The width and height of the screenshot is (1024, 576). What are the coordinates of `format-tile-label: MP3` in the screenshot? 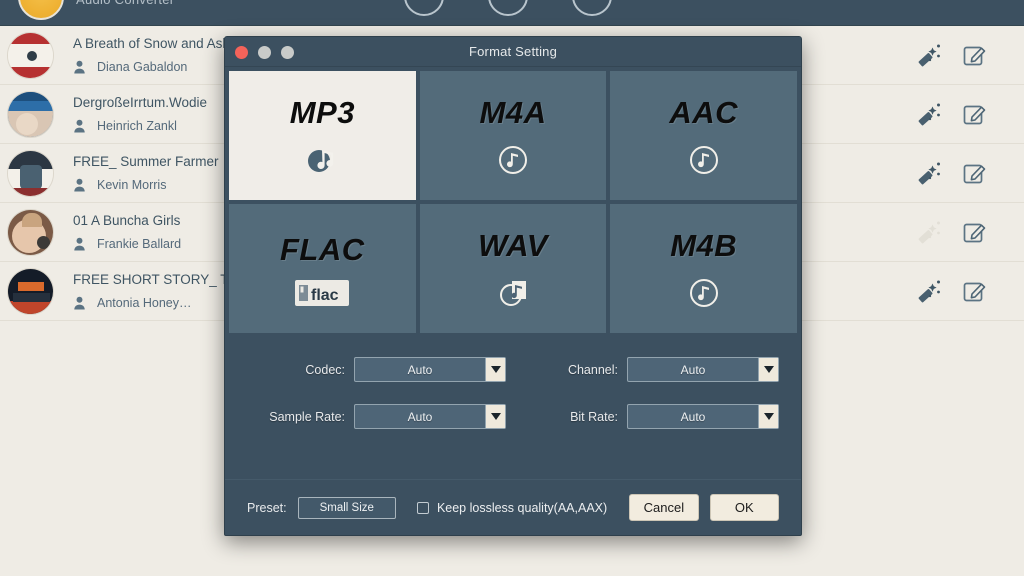 It's located at (322, 112).